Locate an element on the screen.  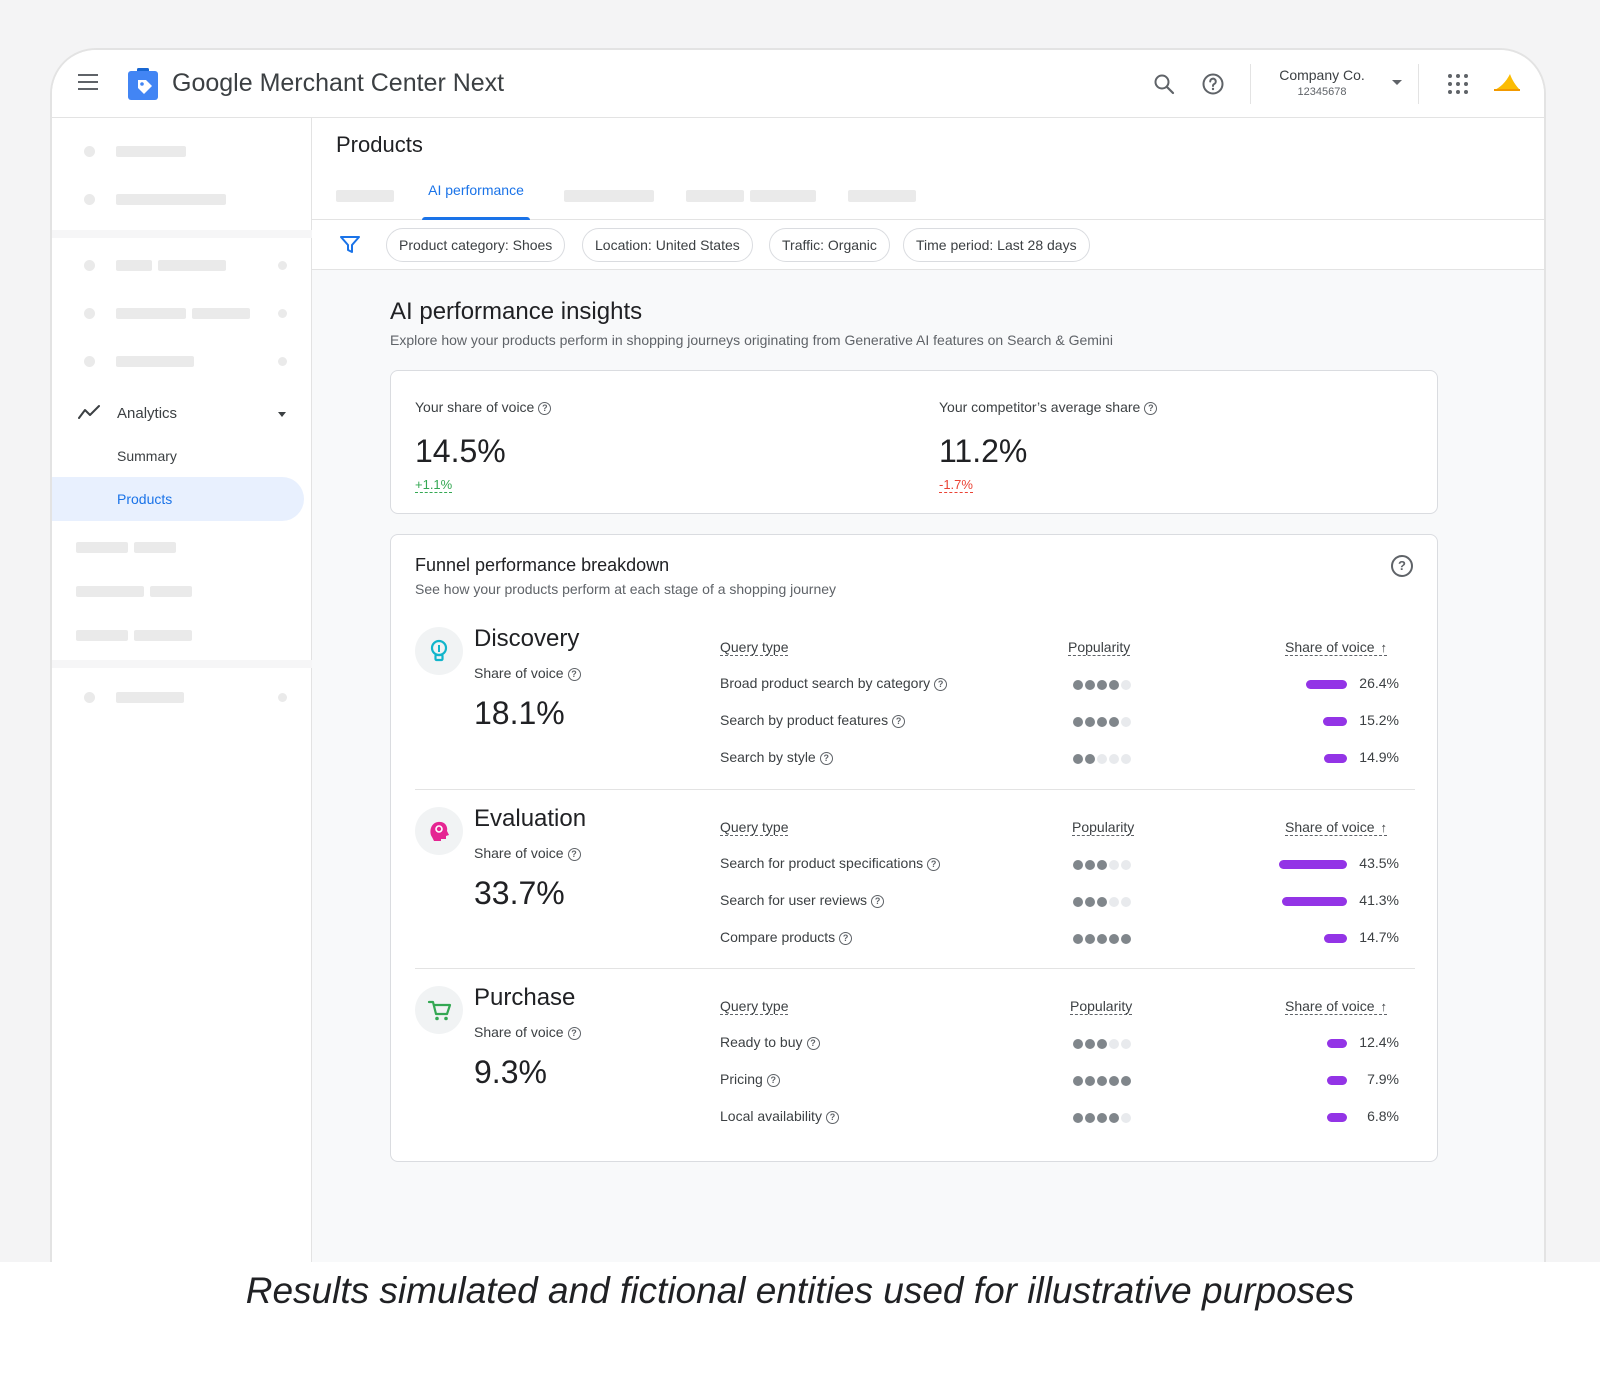
topbar-divider is located at coordinates (1418, 84).